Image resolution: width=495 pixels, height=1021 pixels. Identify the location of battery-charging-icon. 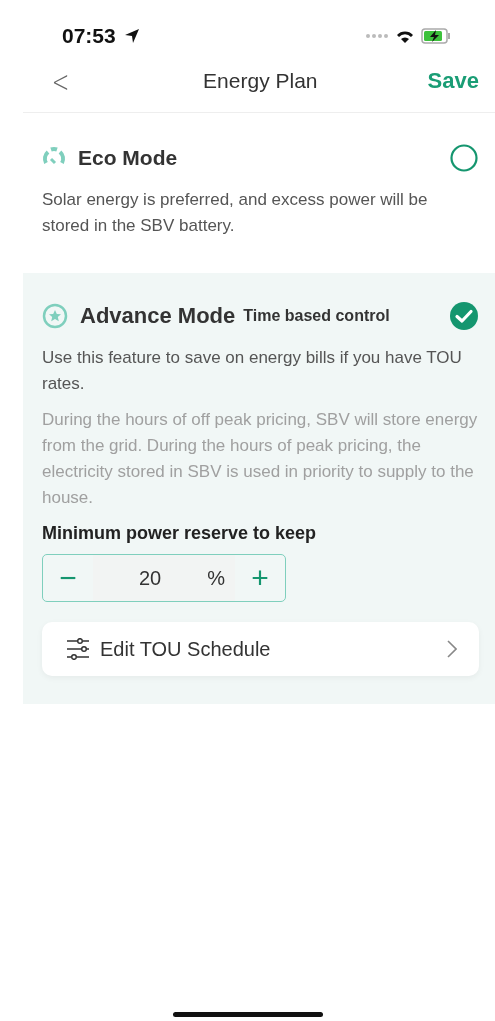
(436, 36).